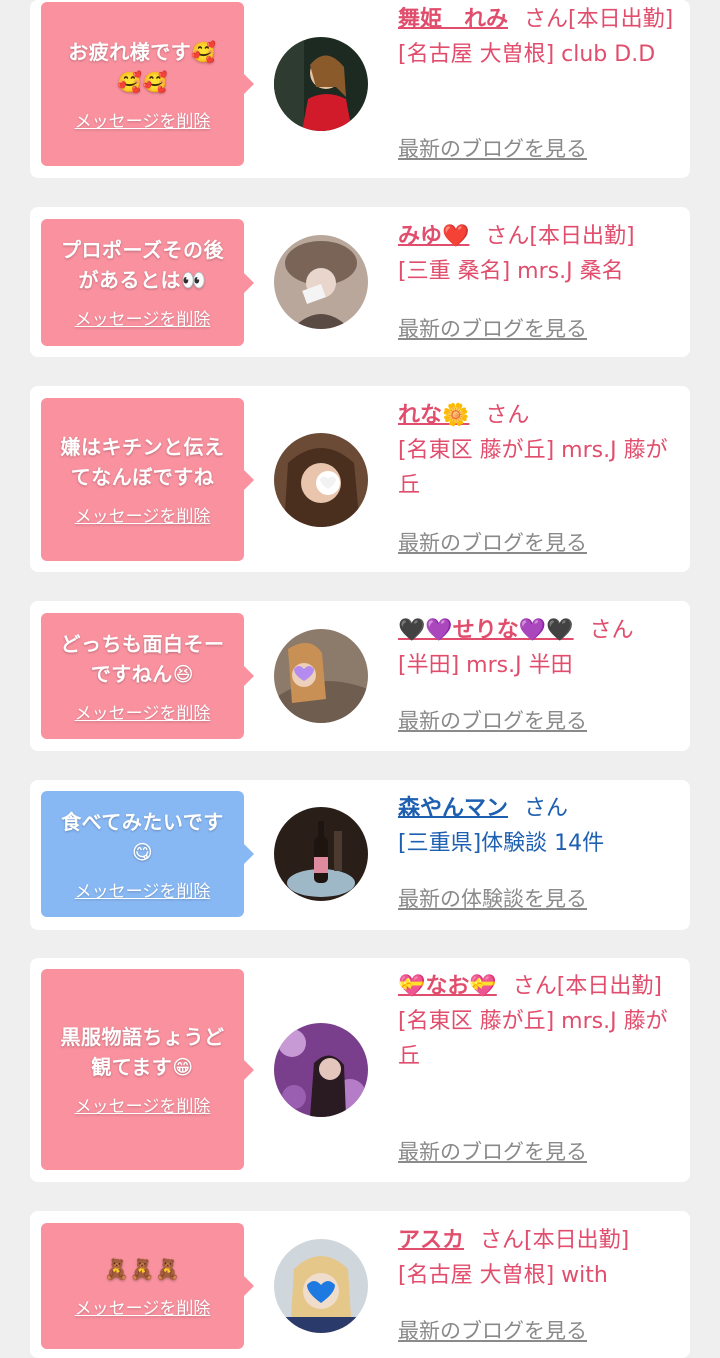 The width and height of the screenshot is (720, 1358). Describe the element at coordinates (511, 271) in the screenshot. I see `shop-info: [三重 桑名] mrs.J 桑名` at that location.